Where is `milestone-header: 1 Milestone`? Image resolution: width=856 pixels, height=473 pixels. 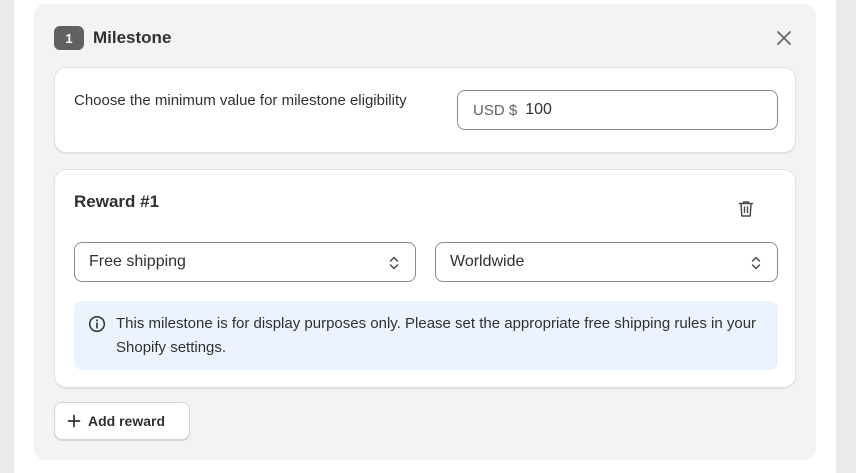 milestone-header: 1 Milestone is located at coordinates (112, 38).